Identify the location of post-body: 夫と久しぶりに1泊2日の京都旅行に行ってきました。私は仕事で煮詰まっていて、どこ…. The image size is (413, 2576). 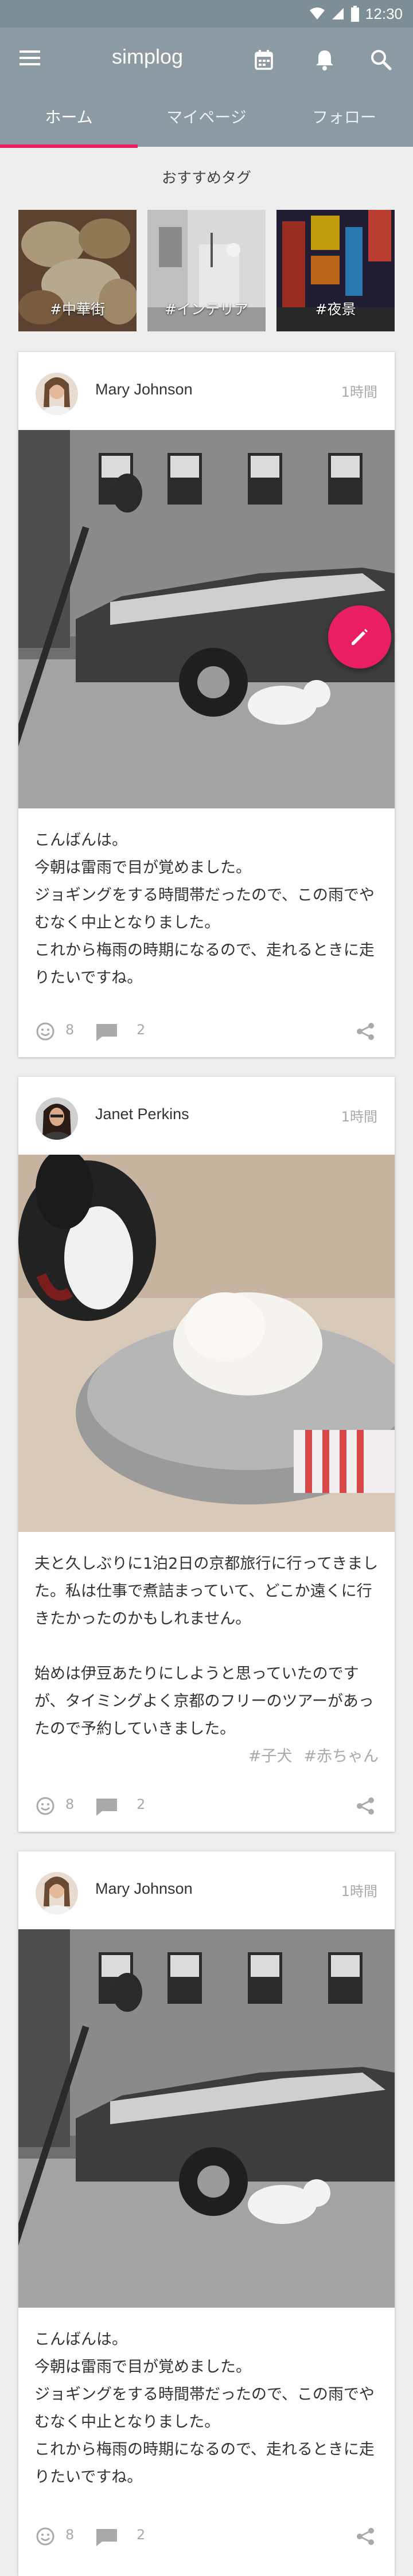
(206, 1637).